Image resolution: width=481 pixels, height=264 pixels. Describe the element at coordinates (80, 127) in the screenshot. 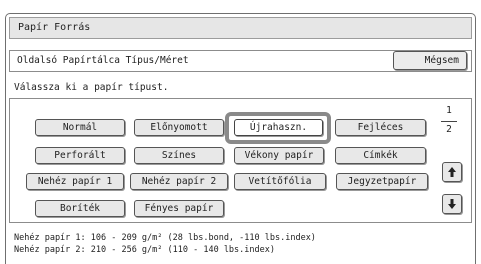

I see `paper-type-normal-button: Normál` at that location.